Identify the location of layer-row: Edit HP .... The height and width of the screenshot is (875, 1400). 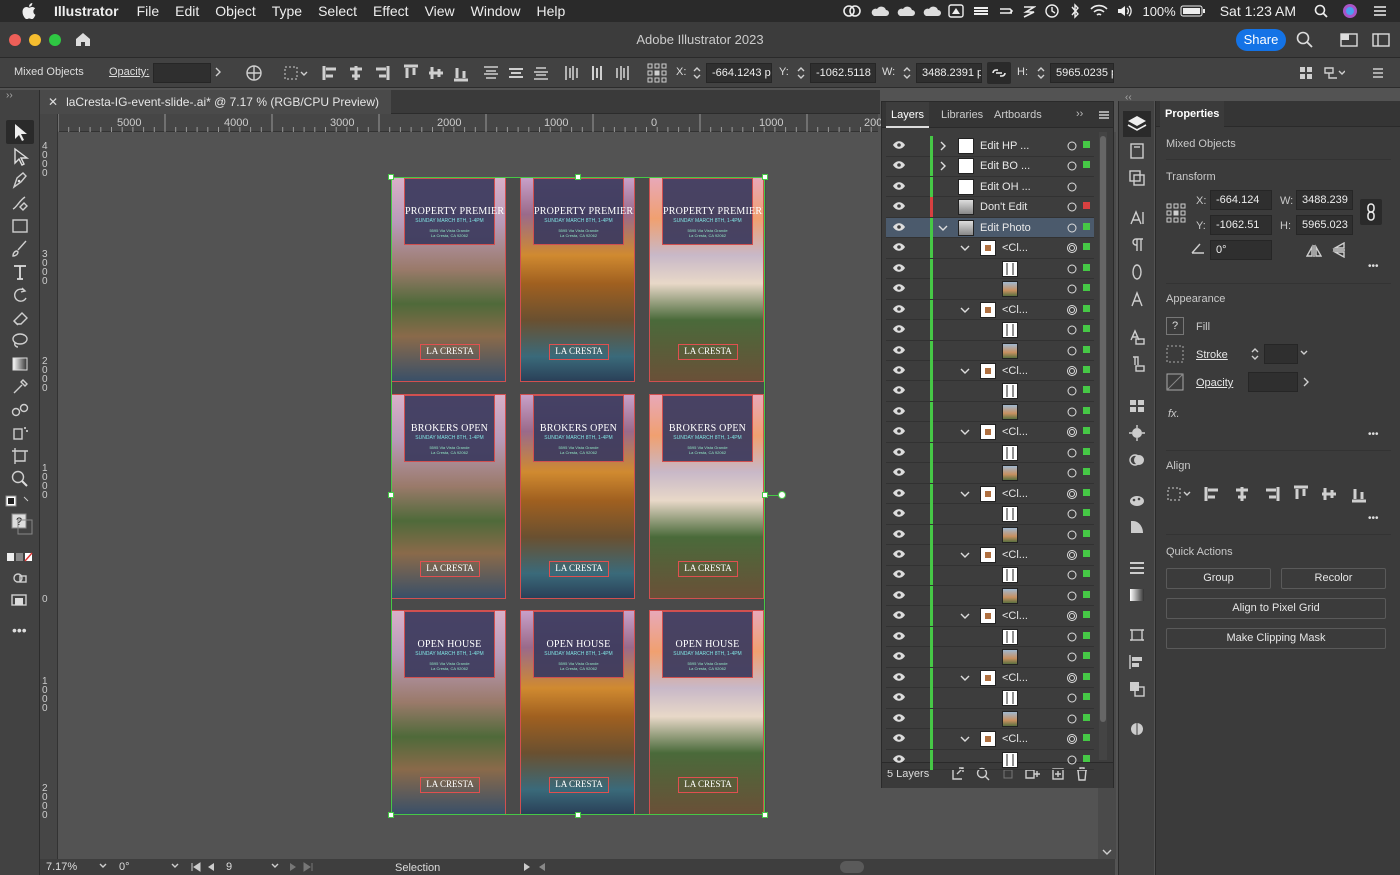
(990, 146).